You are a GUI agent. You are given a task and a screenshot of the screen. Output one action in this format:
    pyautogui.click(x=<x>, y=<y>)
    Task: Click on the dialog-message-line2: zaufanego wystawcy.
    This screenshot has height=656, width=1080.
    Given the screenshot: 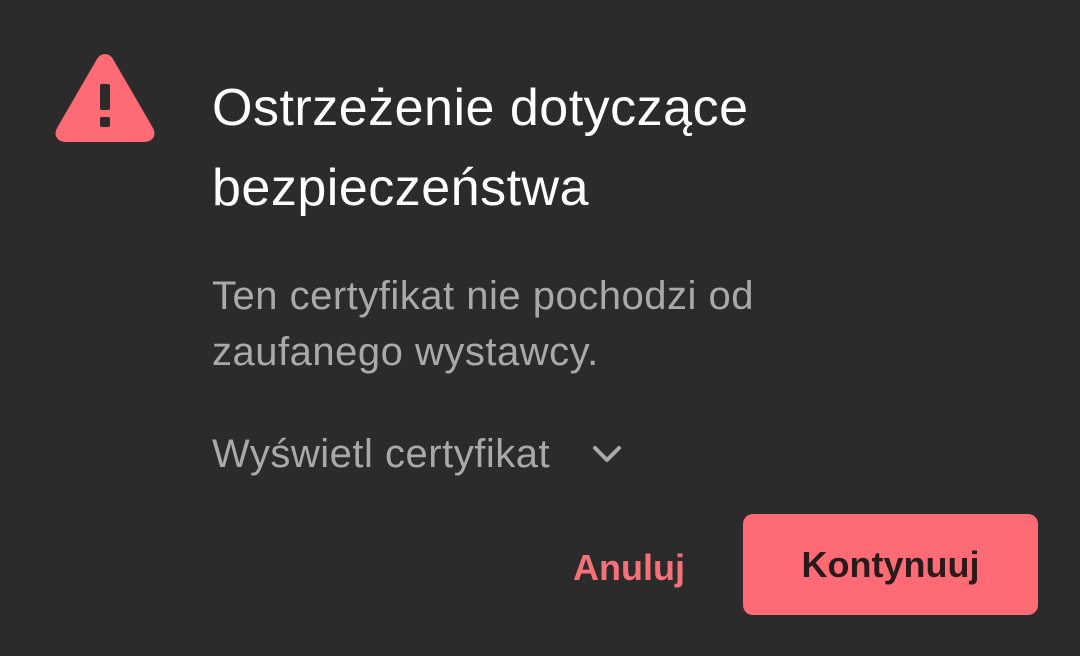 What is the action you would take?
    pyautogui.click(x=405, y=352)
    